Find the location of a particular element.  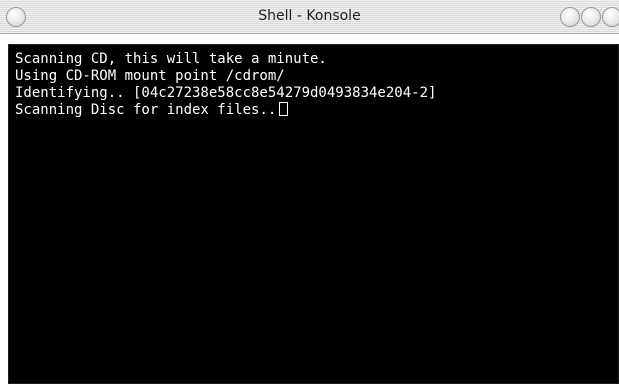

terminal-line-4: Scanning Disc for index files.. is located at coordinates (146, 110).